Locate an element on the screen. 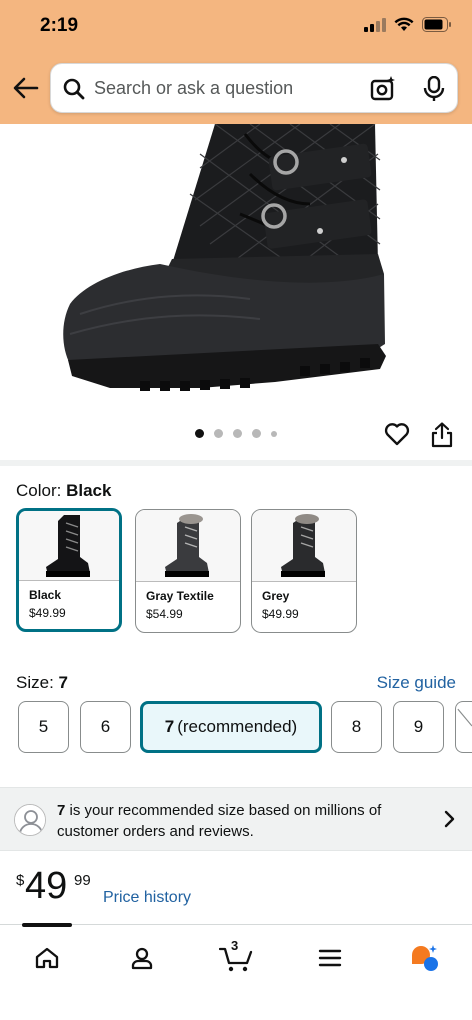 The width and height of the screenshot is (472, 1020). size-option-7: 7 (recommended) is located at coordinates (231, 727).